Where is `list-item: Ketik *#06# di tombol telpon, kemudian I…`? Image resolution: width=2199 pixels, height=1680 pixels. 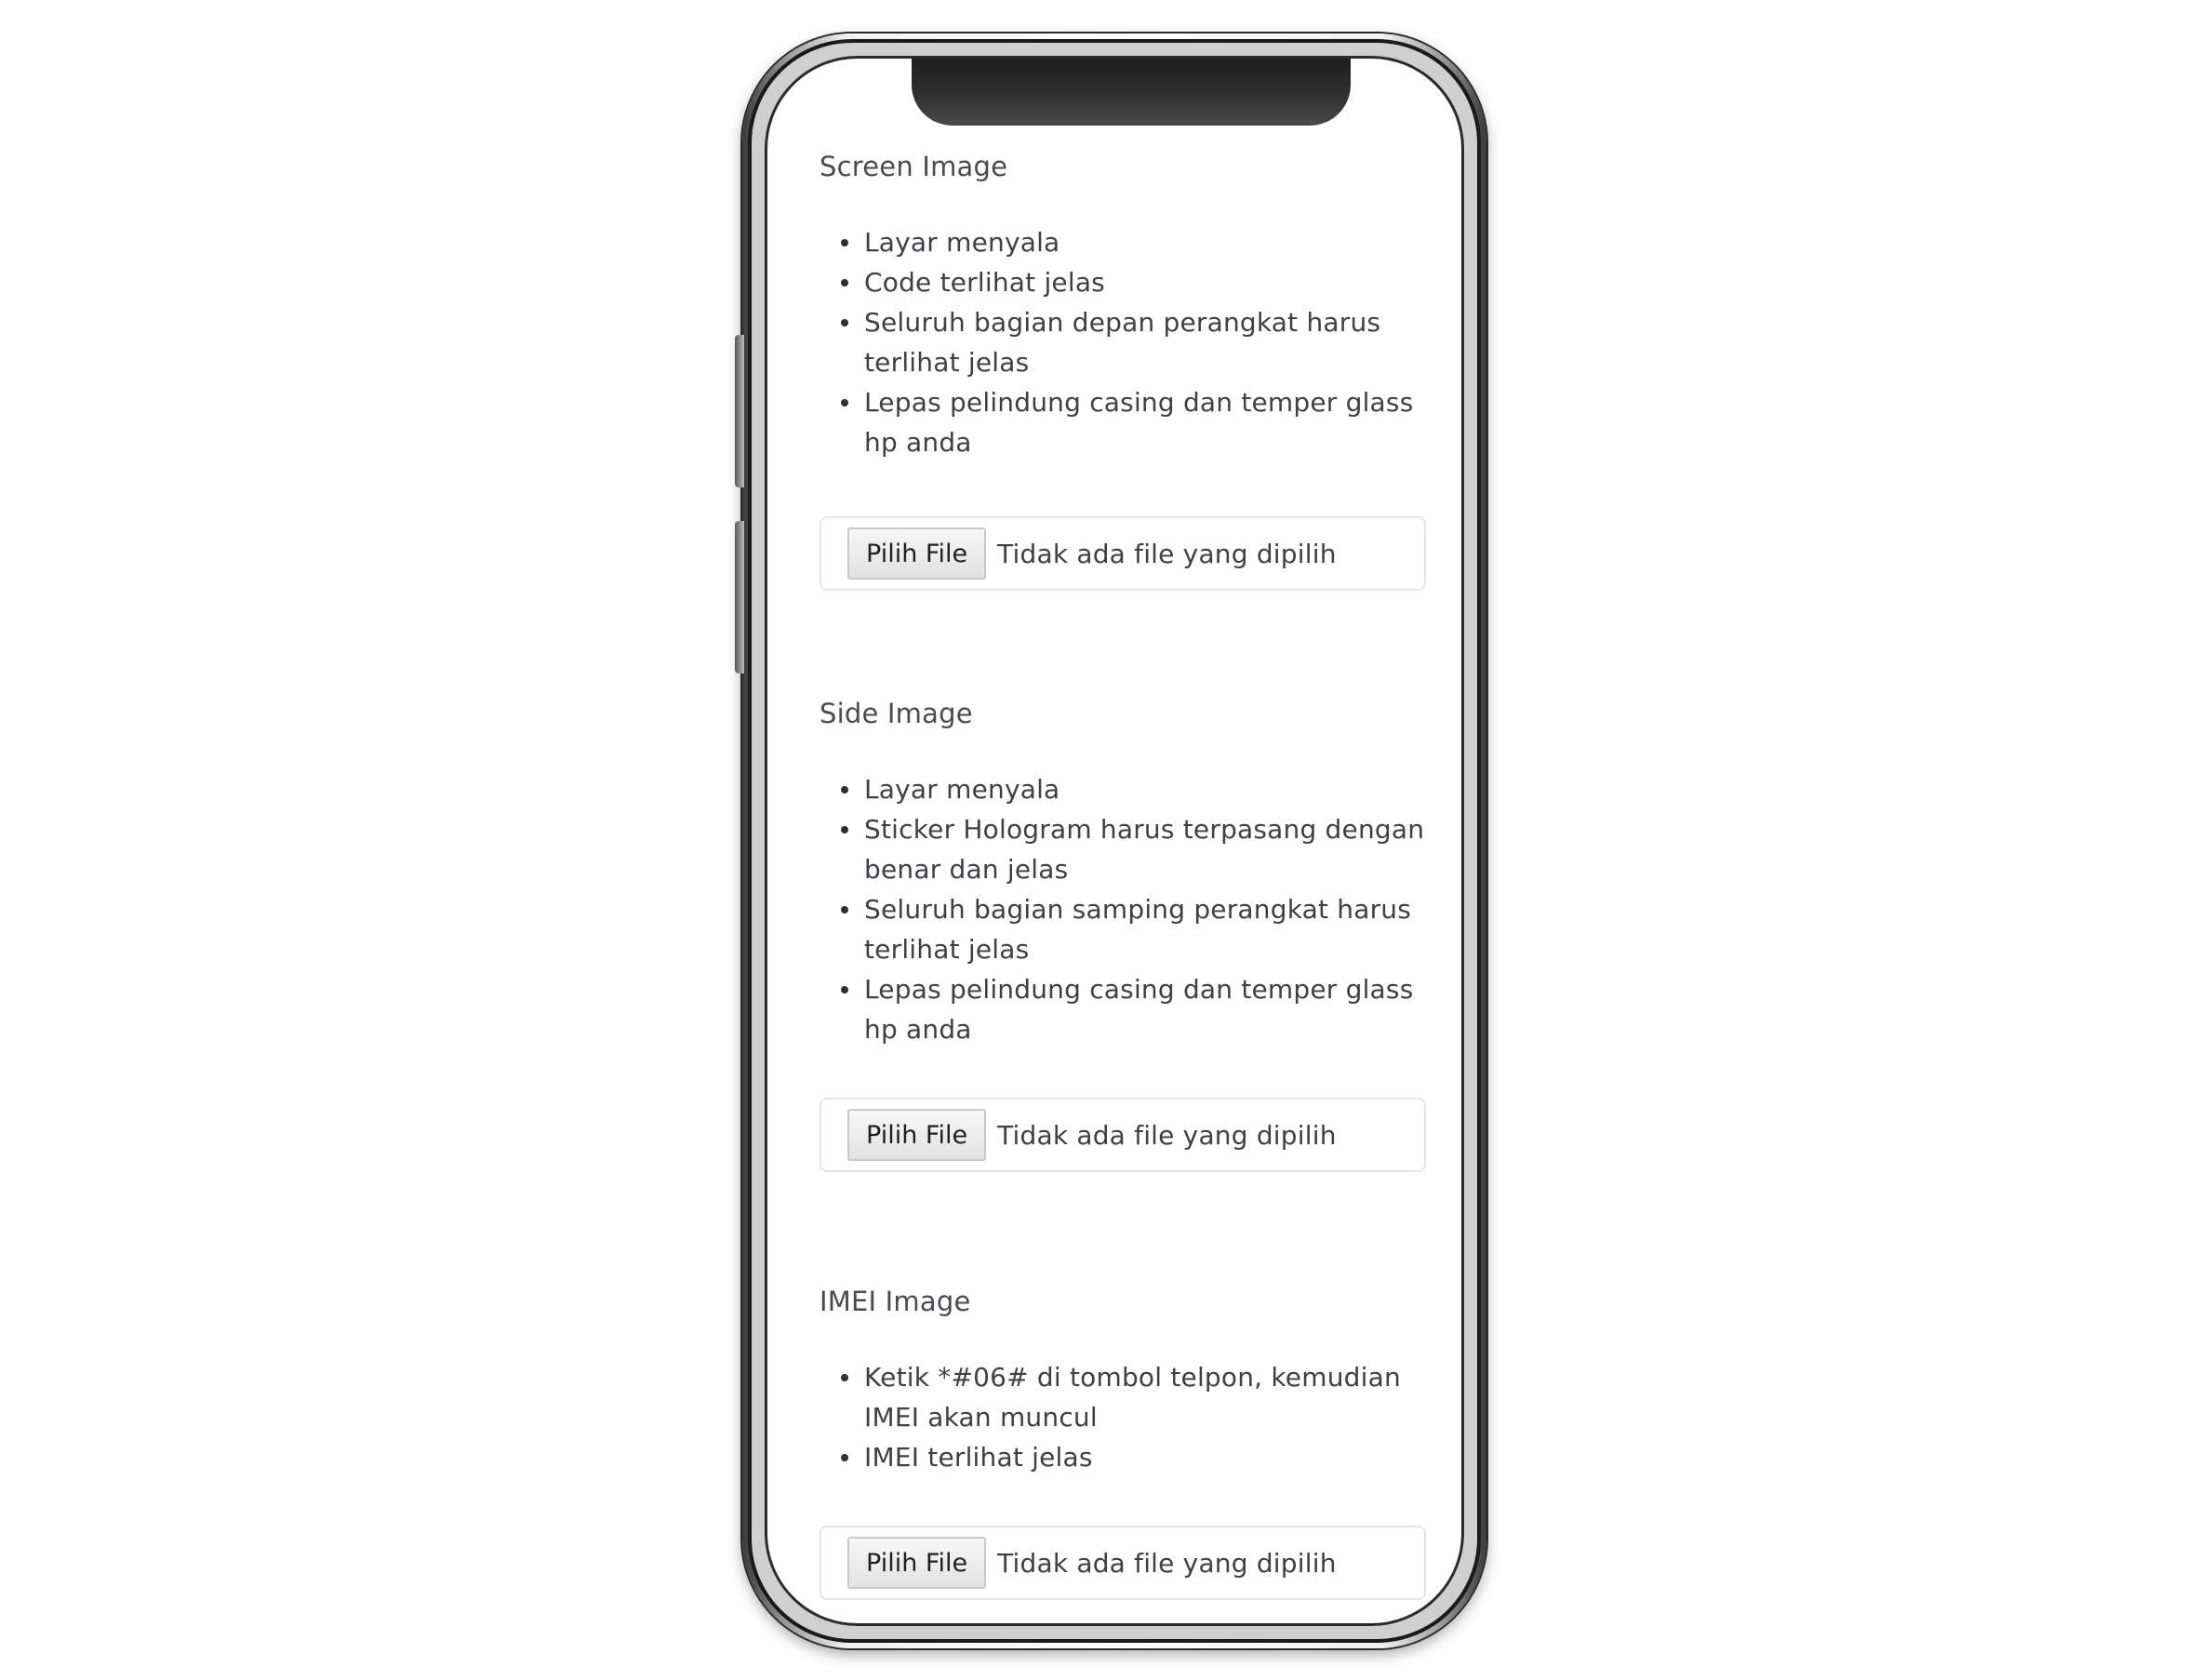
list-item: Ketik *#06# di tombol telpon, kemudian I… is located at coordinates (1145, 1397).